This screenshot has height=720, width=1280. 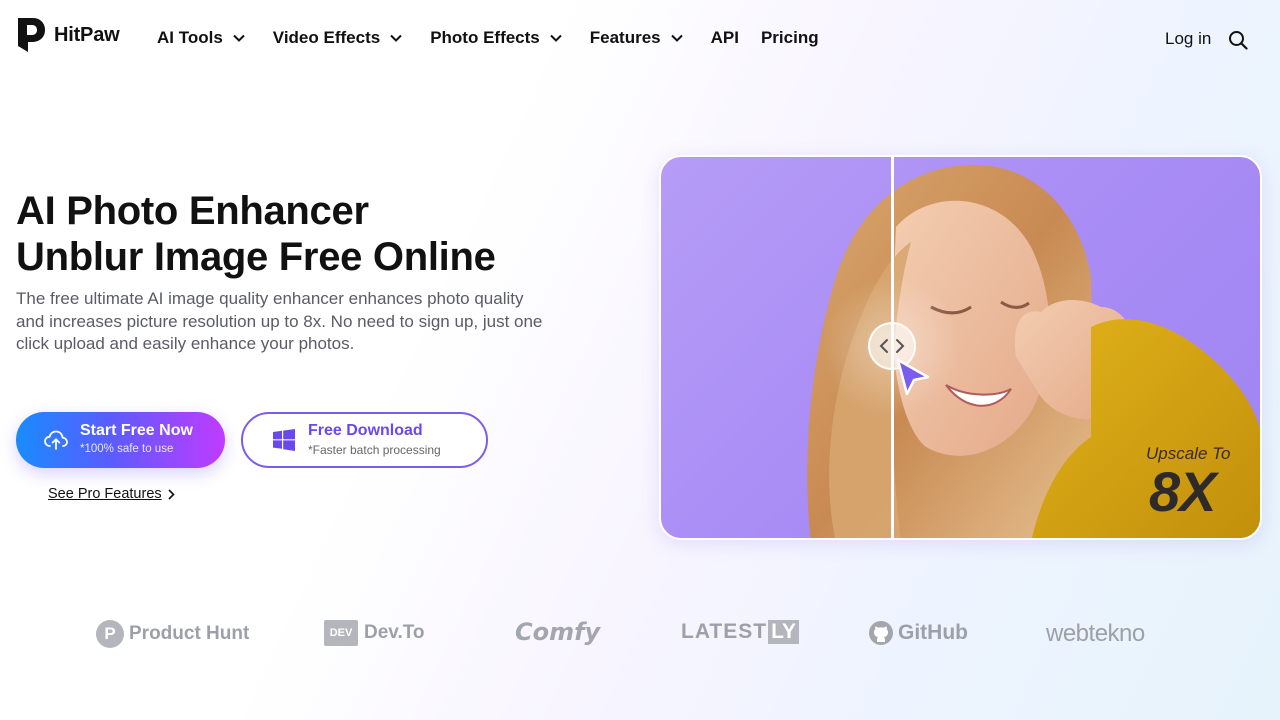 I want to click on windows-icon, so click(x=284, y=440).